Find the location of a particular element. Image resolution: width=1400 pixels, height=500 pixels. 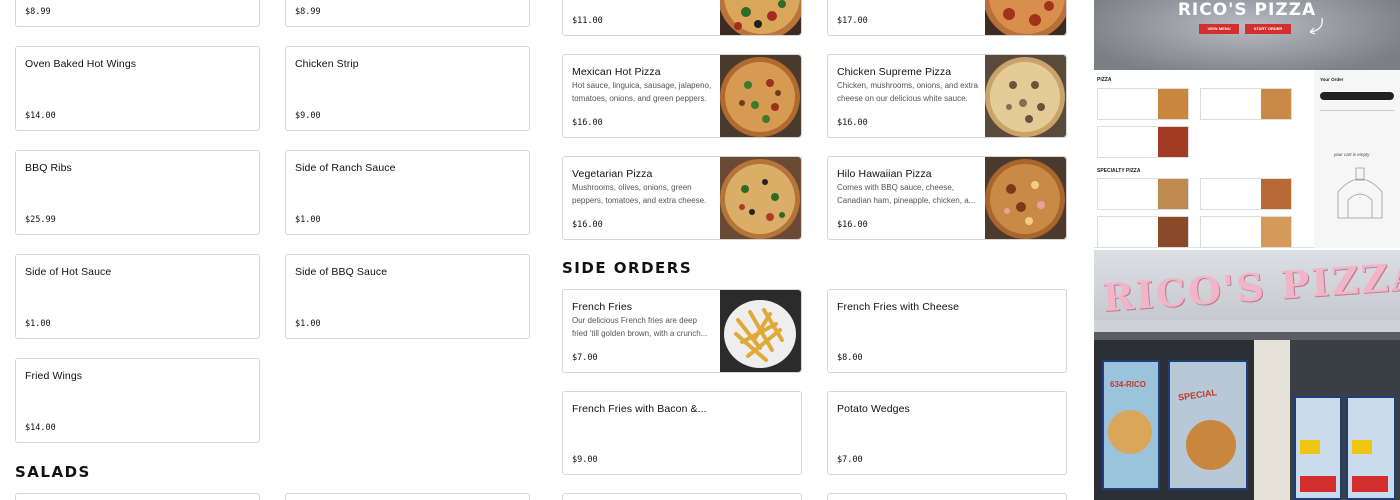

item-name: French Fries with Cheese is located at coordinates (898, 307).